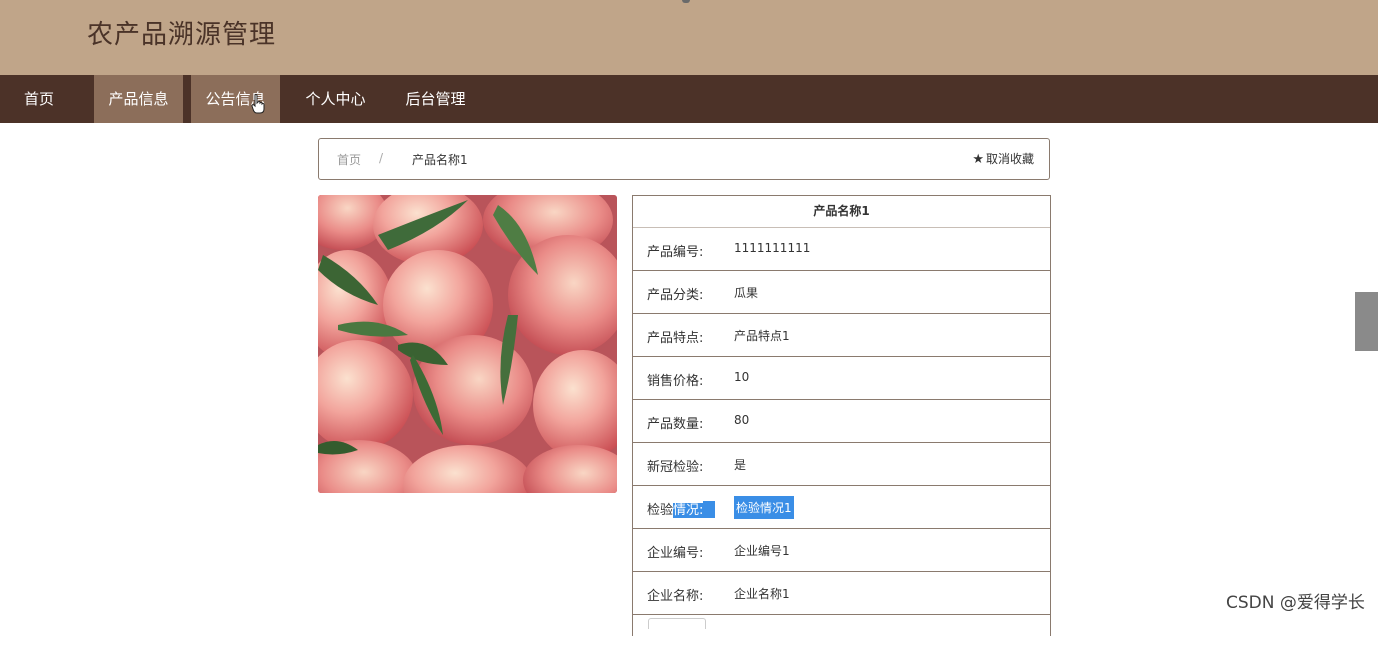 This screenshot has height=657, width=1378. What do you see at coordinates (841, 292) in the screenshot?
I see `detail-row: 产品分类: 瓜果` at bounding box center [841, 292].